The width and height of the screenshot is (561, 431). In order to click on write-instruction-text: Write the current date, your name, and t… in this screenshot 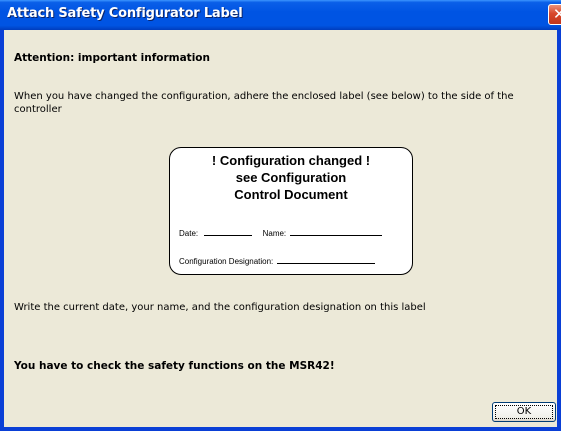, I will do `click(220, 307)`.